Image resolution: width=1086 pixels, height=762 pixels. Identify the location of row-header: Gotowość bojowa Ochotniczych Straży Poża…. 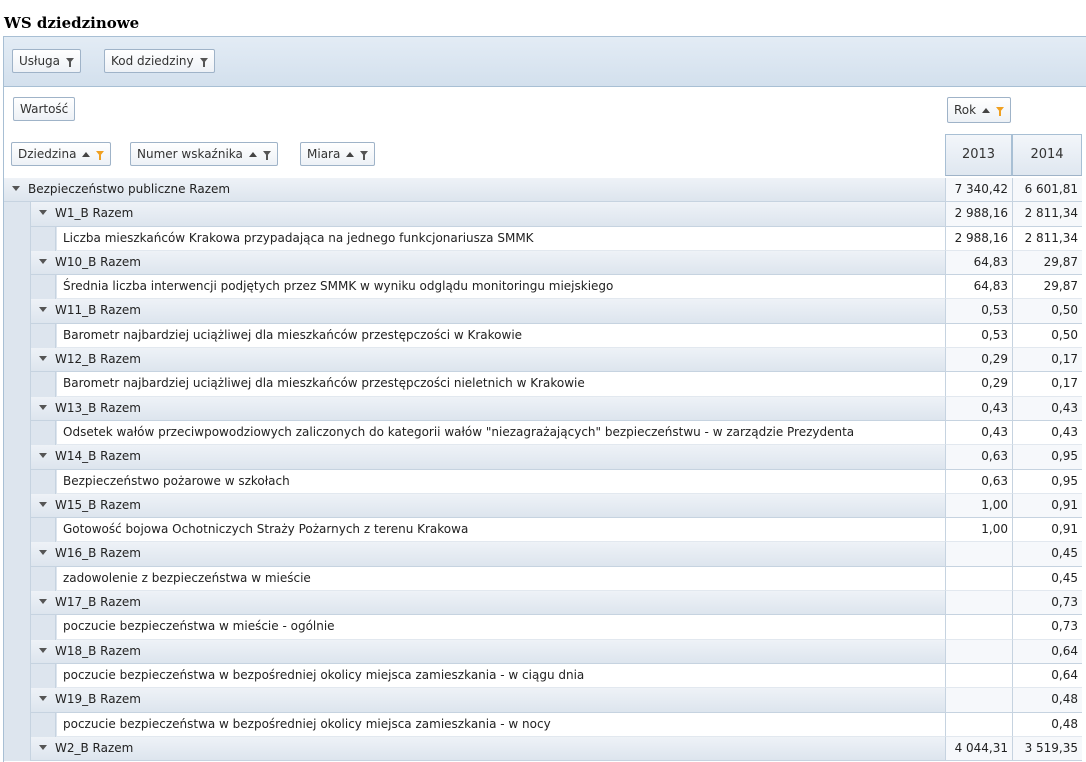
(500, 530).